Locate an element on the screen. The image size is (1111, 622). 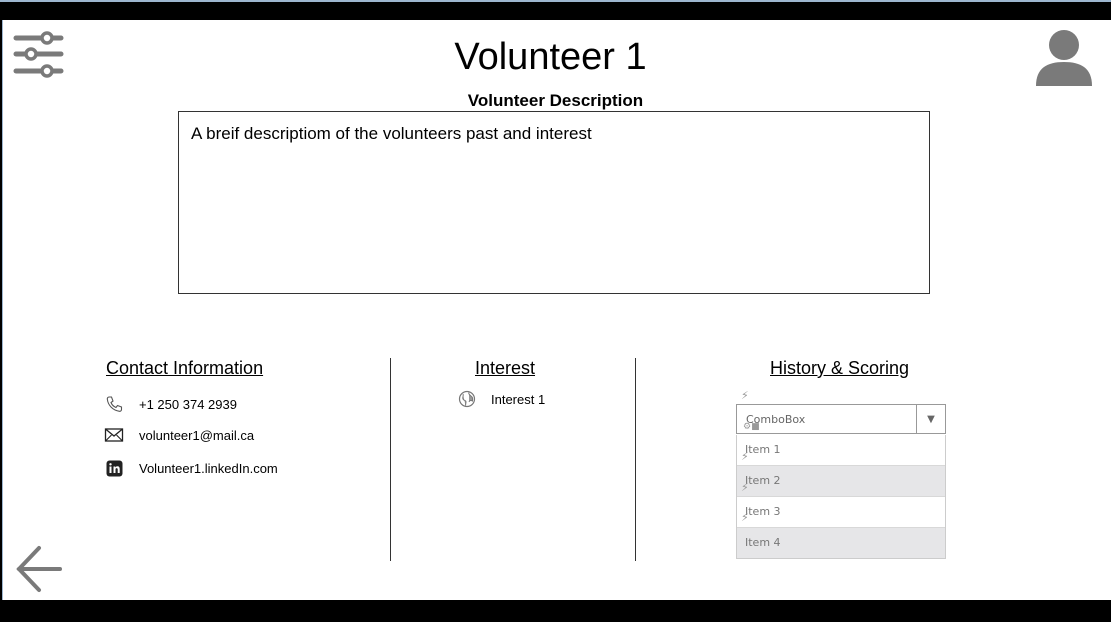
interest-heading: Interest is located at coordinates (505, 368).